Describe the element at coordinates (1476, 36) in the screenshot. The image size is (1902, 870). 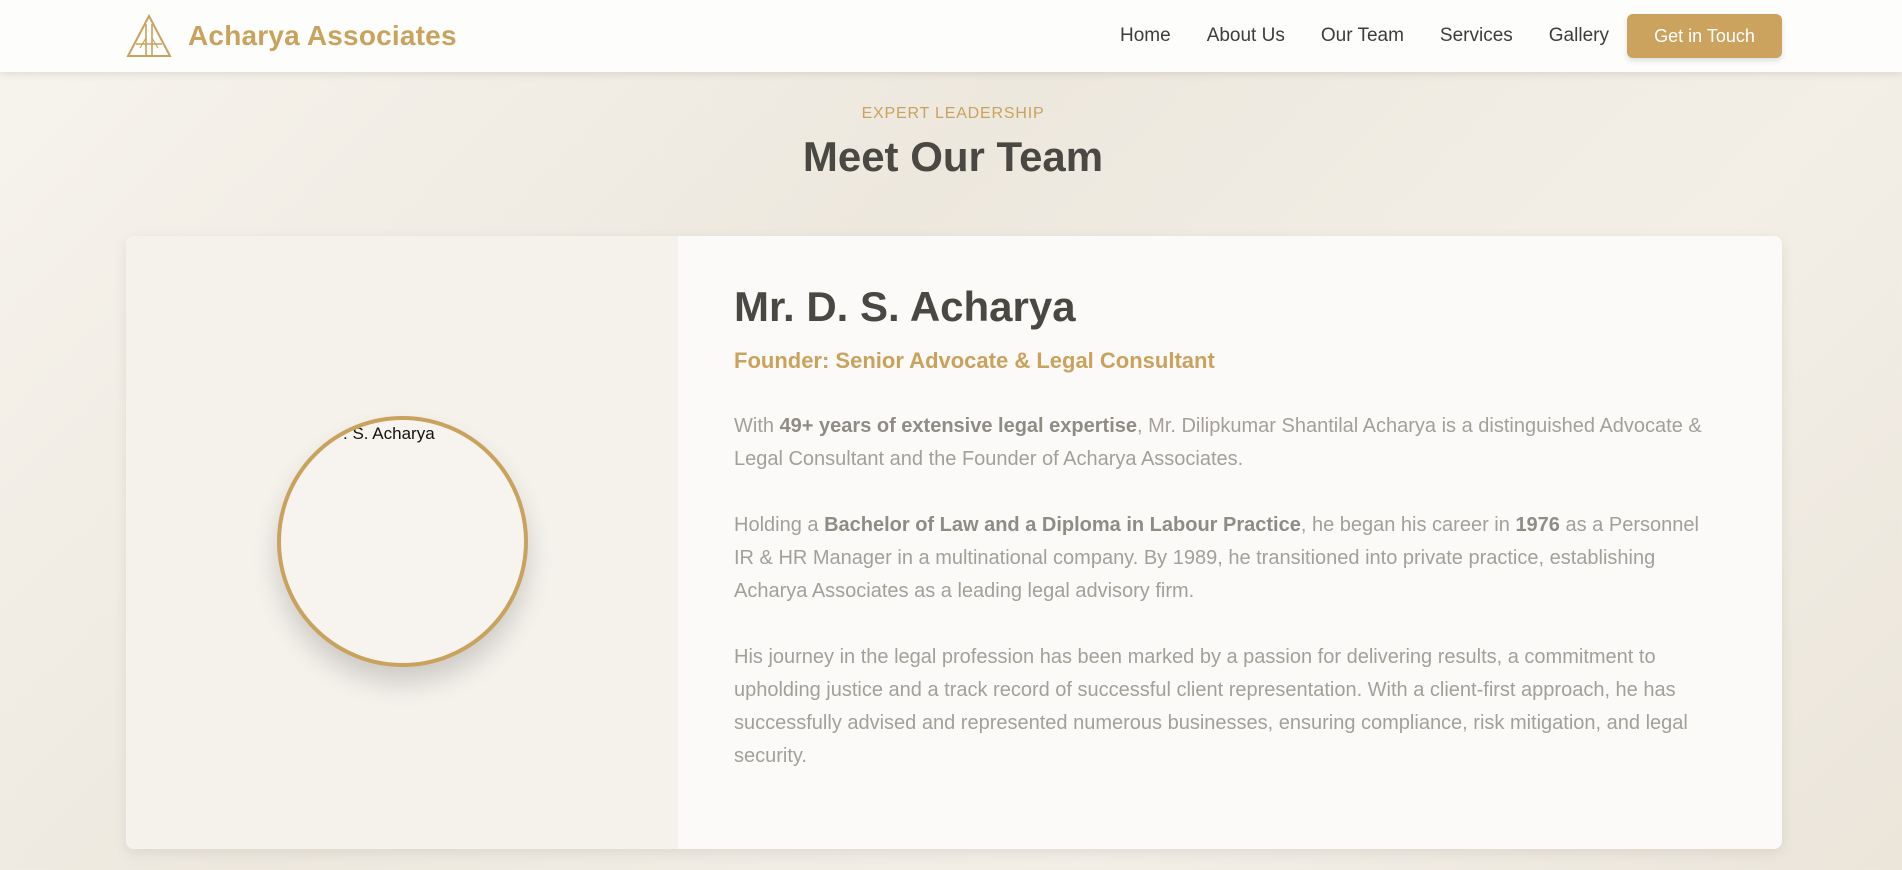
I see `nav-item-services: Services` at that location.